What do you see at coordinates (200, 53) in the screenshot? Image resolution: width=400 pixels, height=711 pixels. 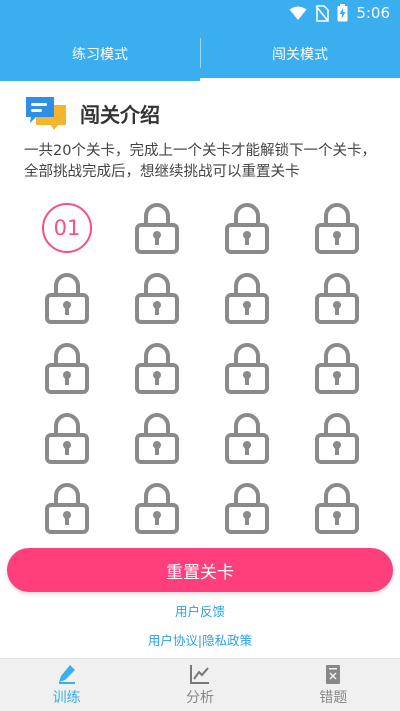 I see `tab-divider` at bounding box center [200, 53].